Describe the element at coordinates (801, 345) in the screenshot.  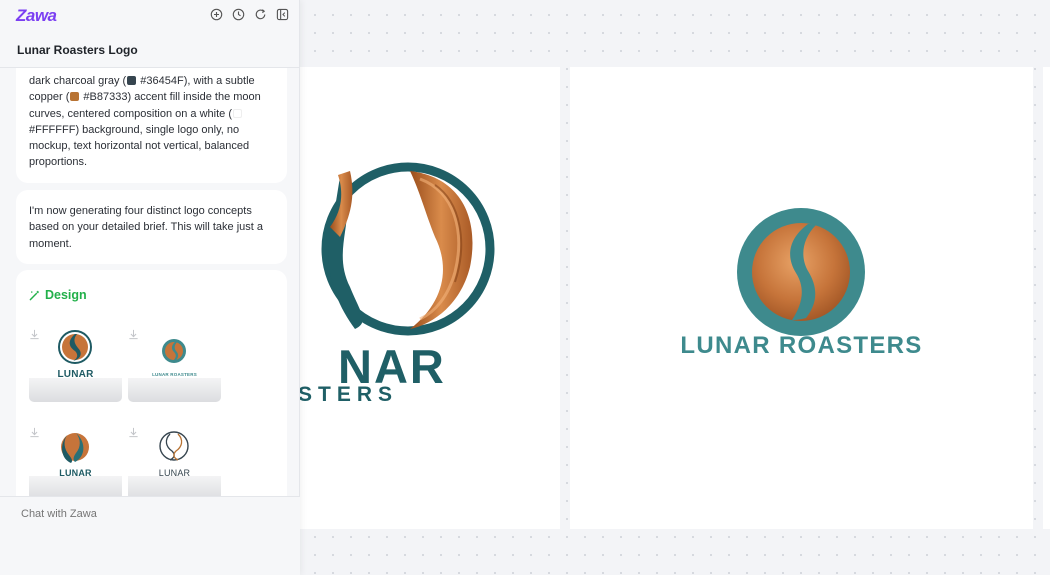
I see `logo-2-wordmark: LUNAR ROASTERS` at that location.